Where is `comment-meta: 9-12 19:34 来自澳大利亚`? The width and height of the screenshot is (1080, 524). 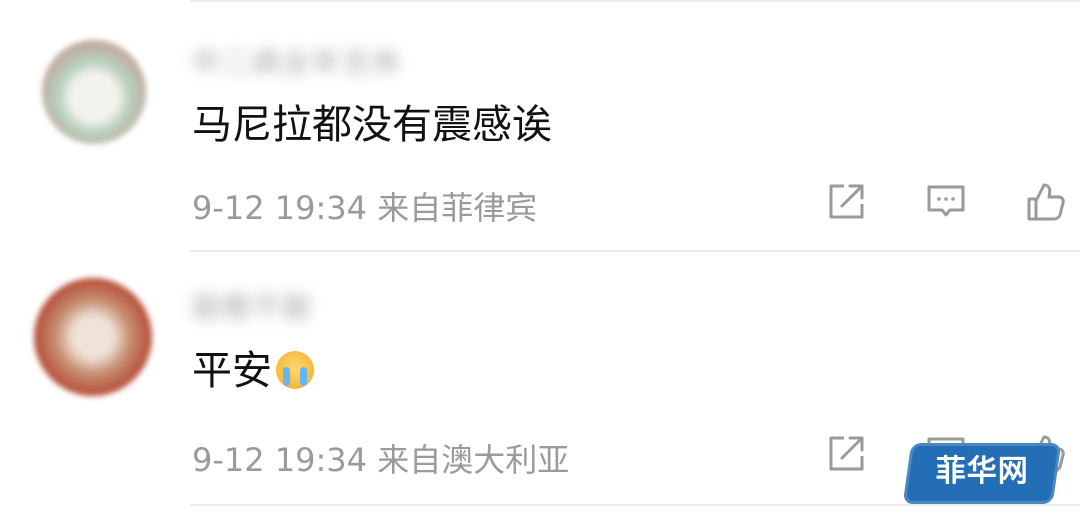
comment-meta: 9-12 19:34 来自澳大利亚 is located at coordinates (380, 458).